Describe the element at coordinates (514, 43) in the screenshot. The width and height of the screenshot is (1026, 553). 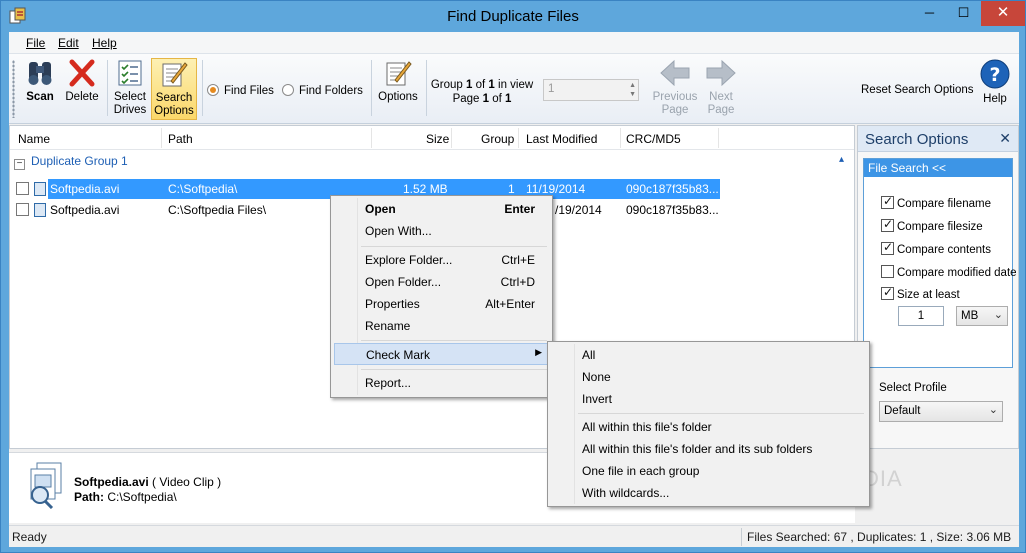
I see `menu-bar: File Edit Help` at that location.